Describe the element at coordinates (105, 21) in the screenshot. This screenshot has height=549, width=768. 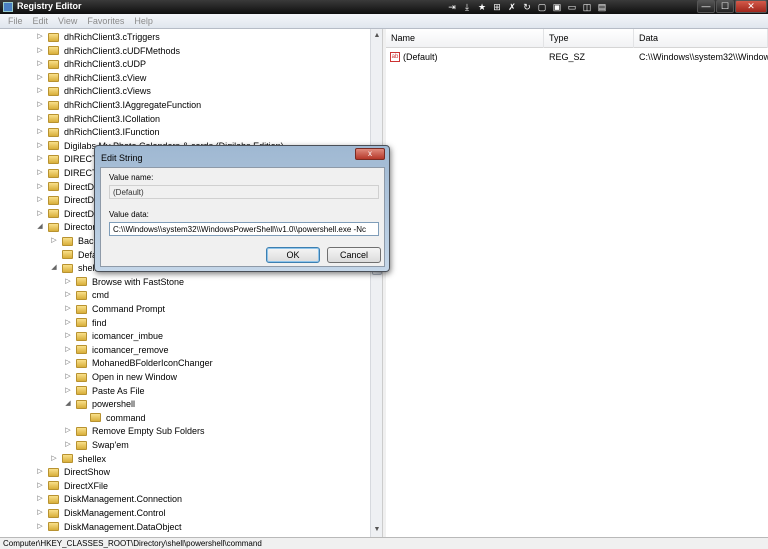
I see `menu-favorites: Favorites` at that location.